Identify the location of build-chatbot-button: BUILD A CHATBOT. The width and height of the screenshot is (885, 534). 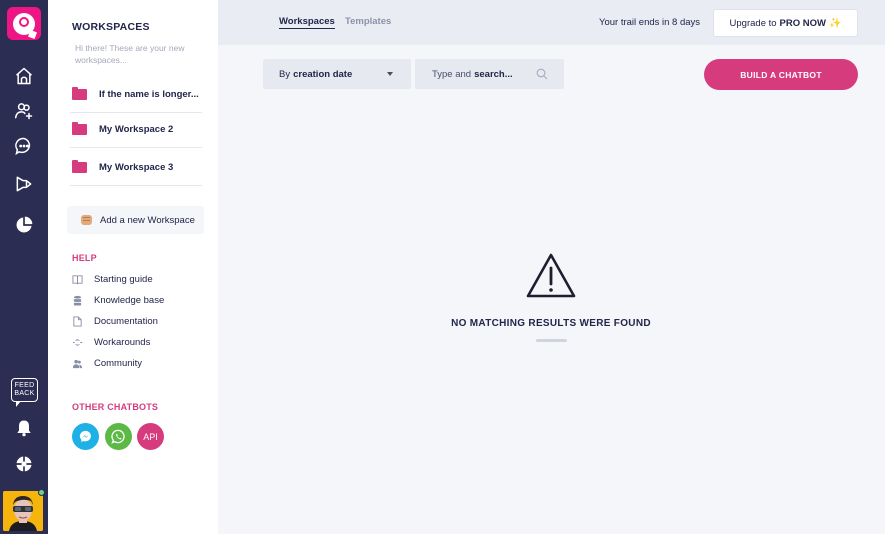
(781, 74).